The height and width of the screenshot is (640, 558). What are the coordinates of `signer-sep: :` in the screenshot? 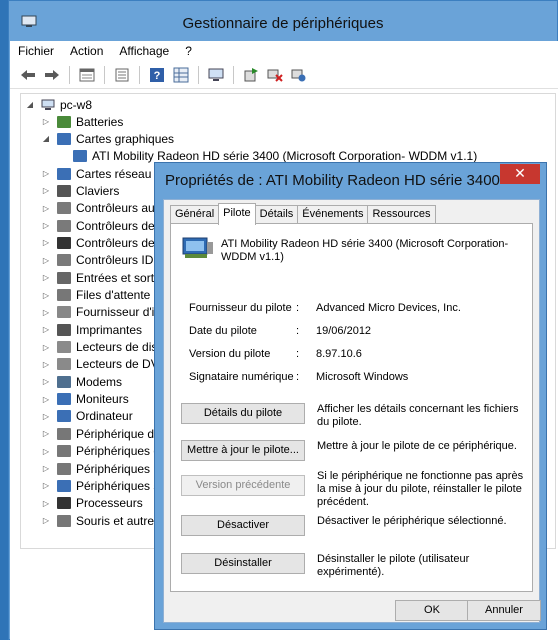 It's located at (298, 377).